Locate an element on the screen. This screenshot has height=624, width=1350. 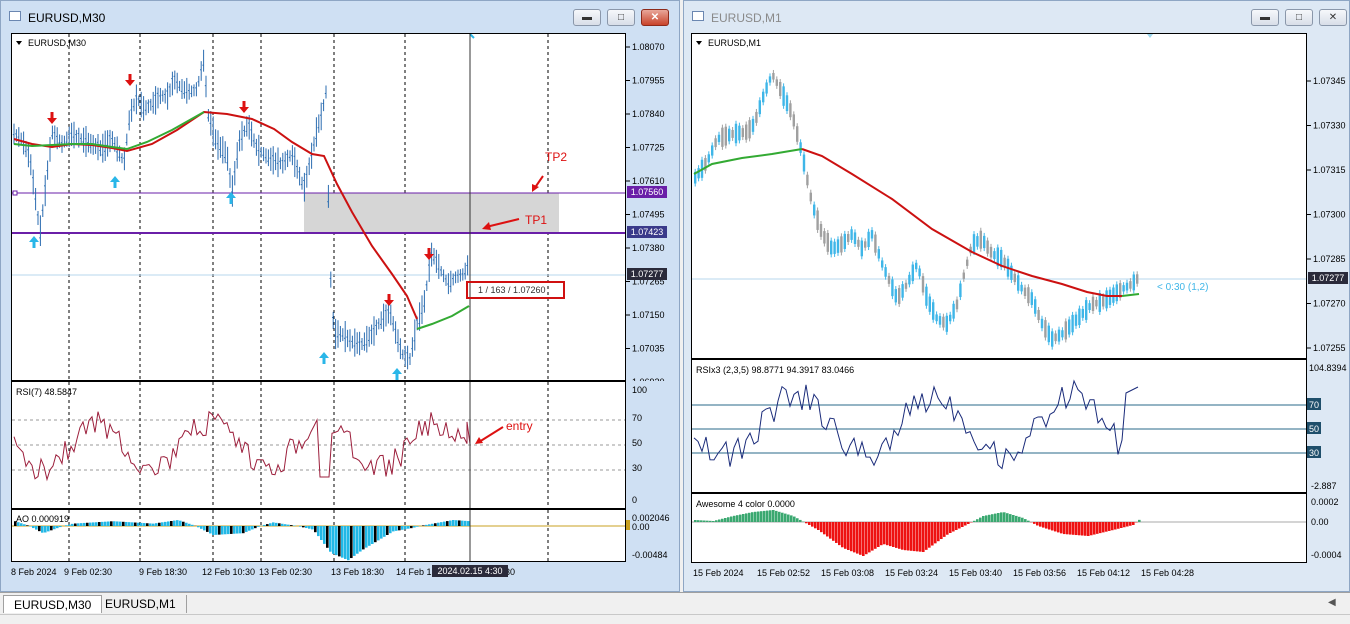
rsi-subwindow-m30: RSI(7) 48.5847 entry is located at coordinates (318, 445).